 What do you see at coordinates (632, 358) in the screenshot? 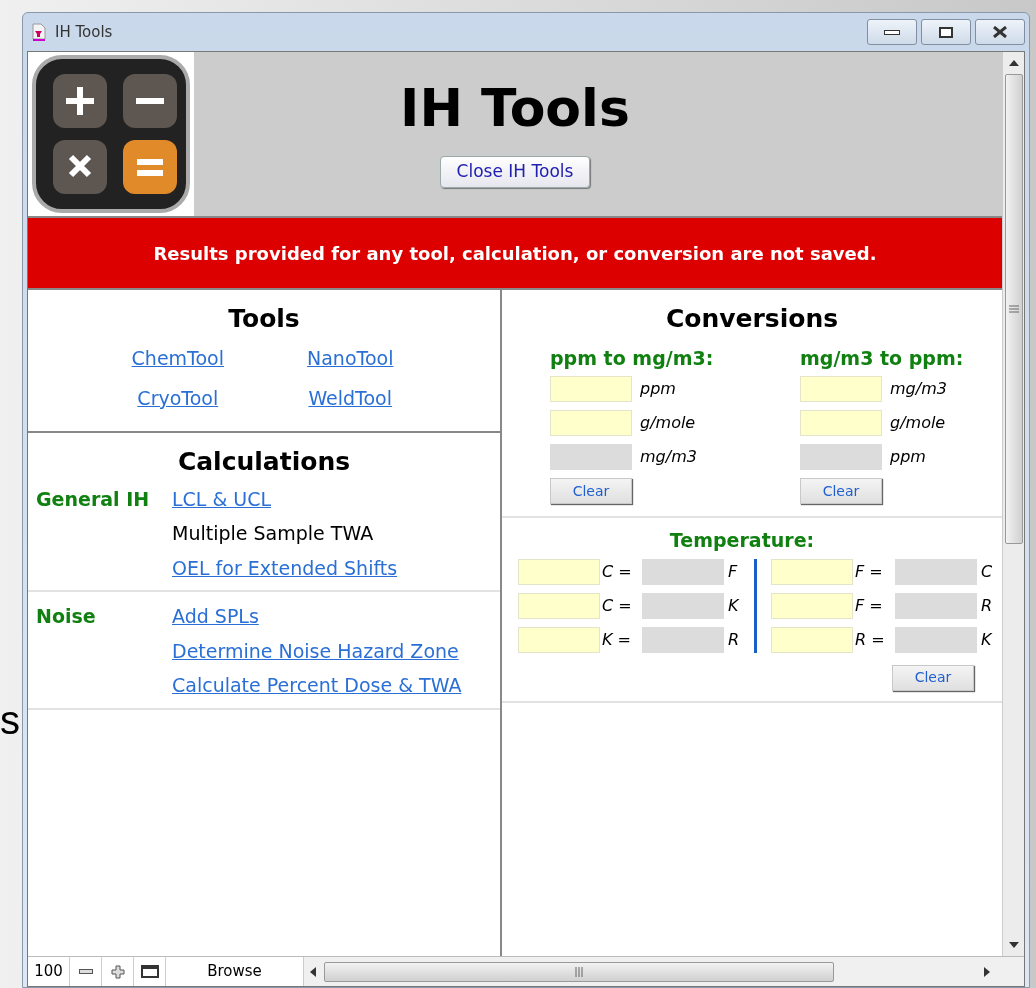
I see `converter-title: ppm to mg/m3:` at bounding box center [632, 358].